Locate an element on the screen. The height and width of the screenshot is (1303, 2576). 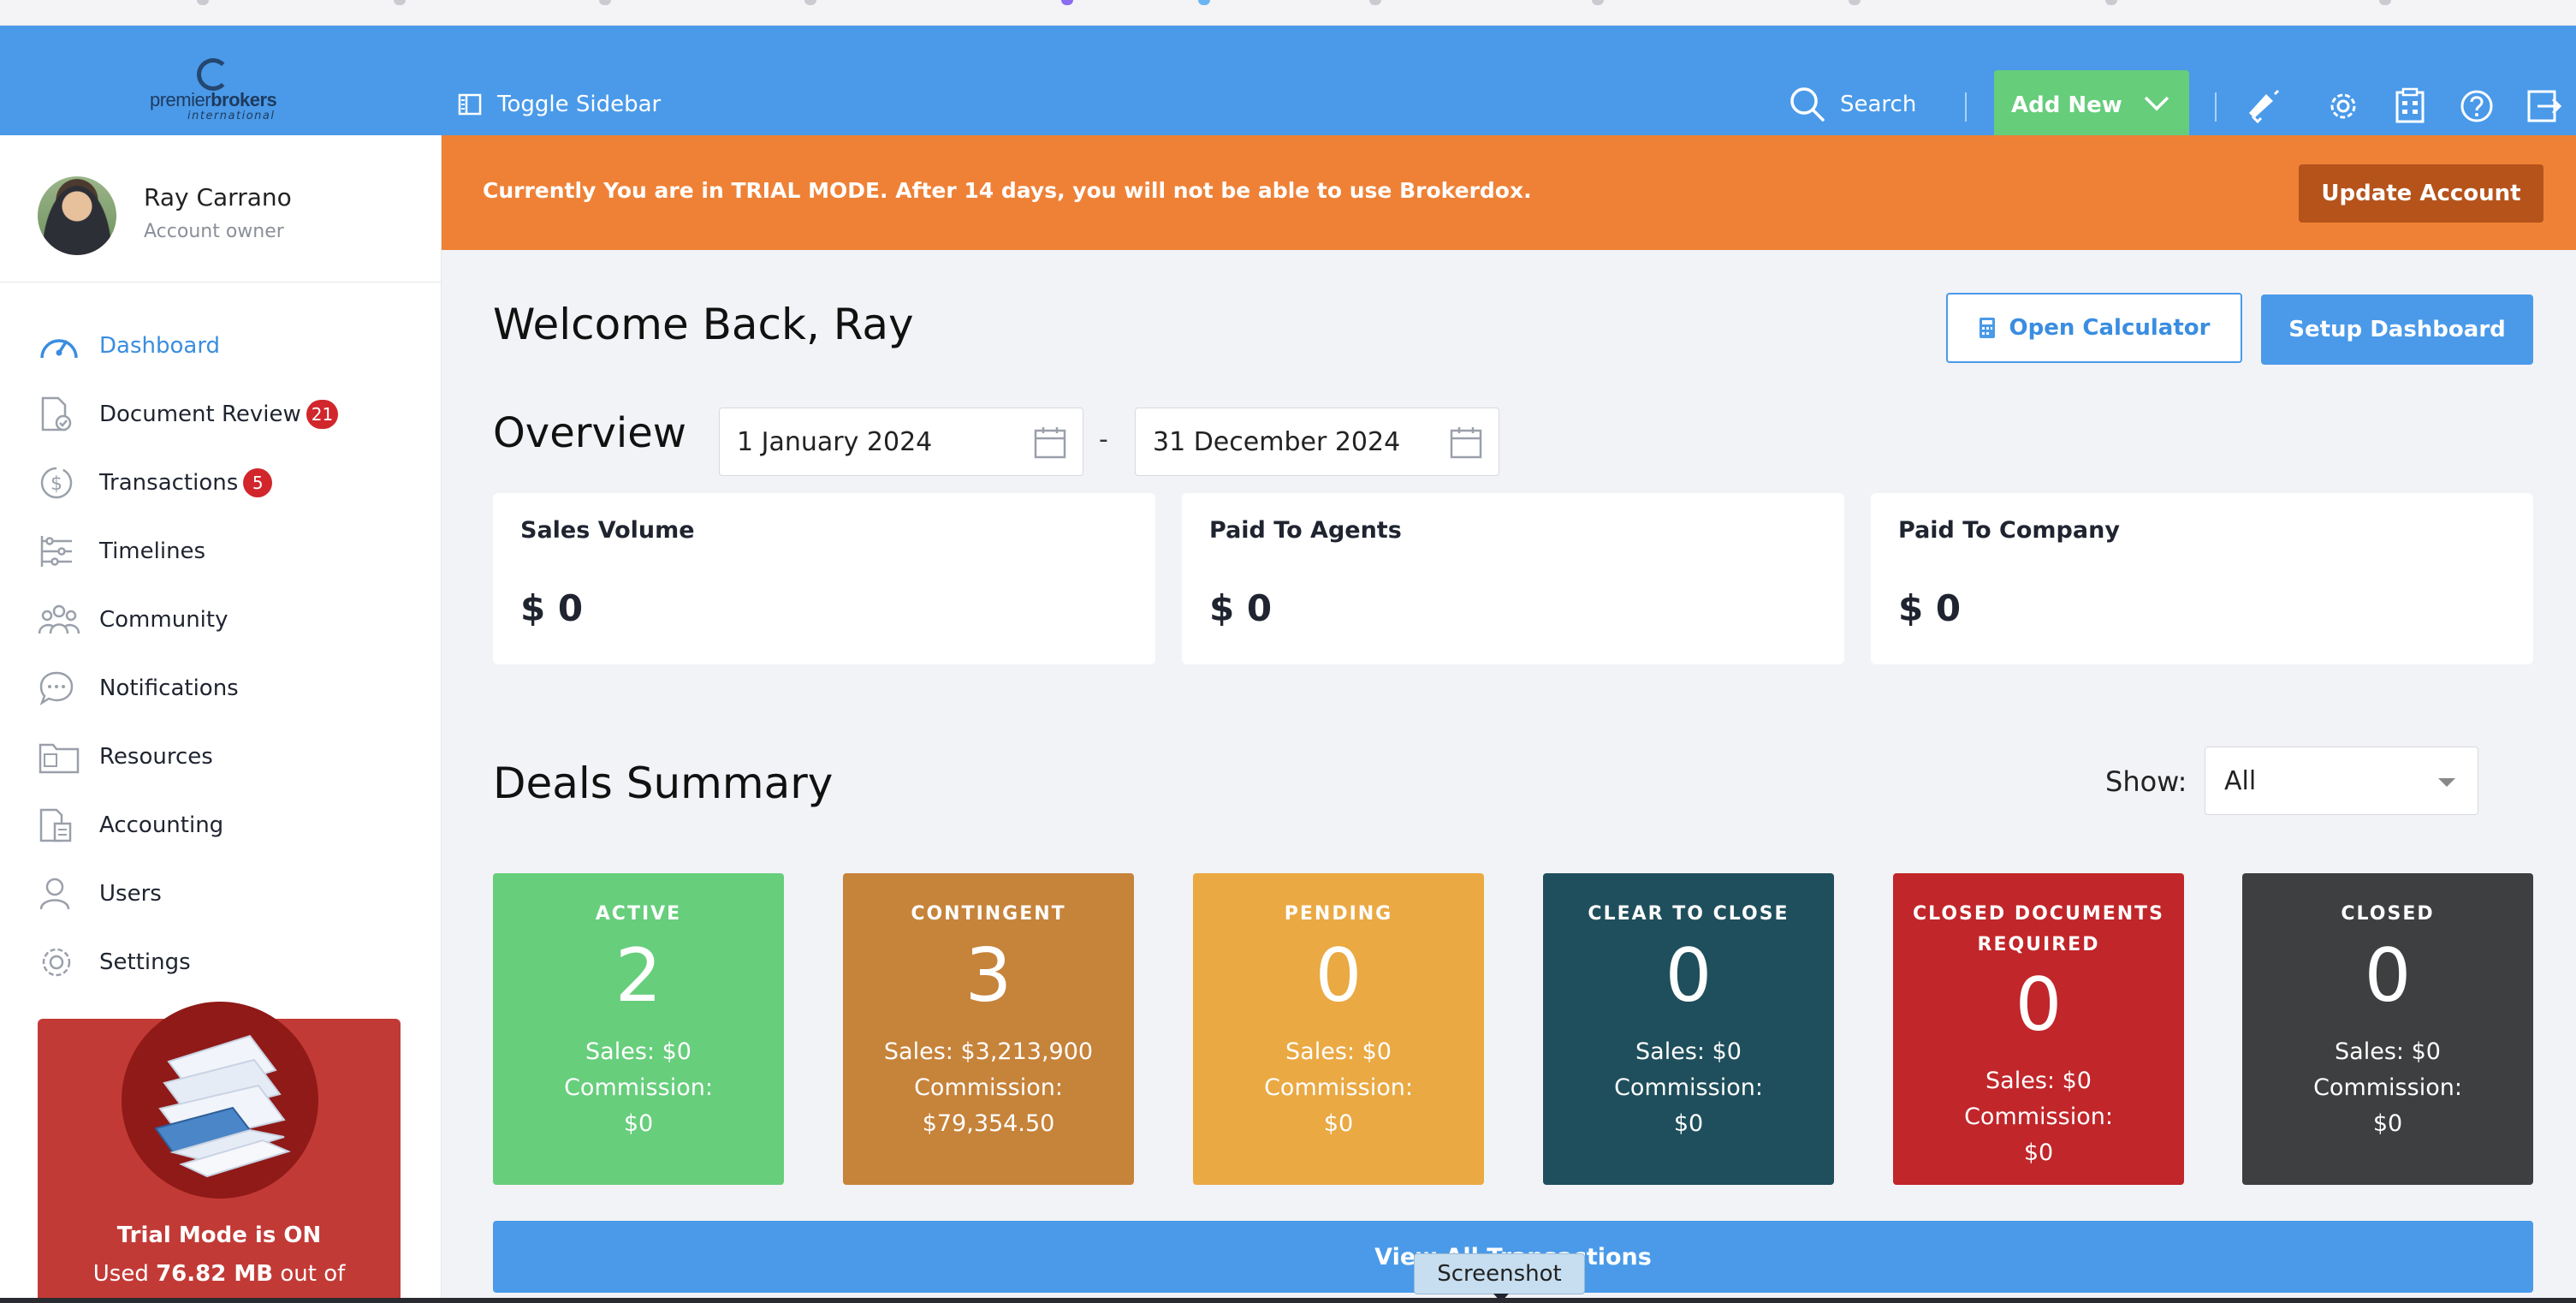
calculator-file-icon is located at coordinates (2410, 105).